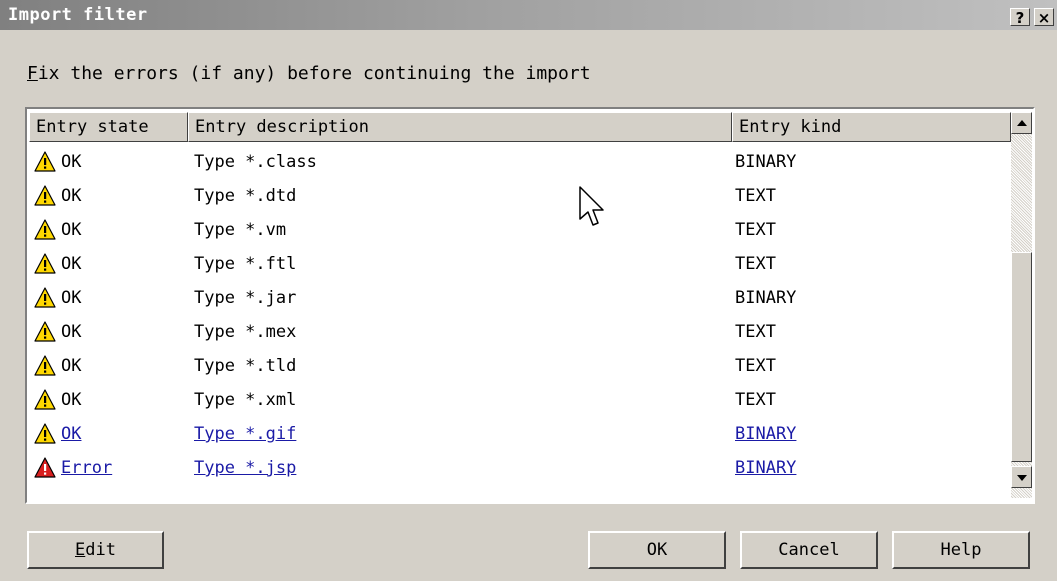  What do you see at coordinates (32, 73) in the screenshot?
I see `instruction-accel: F` at bounding box center [32, 73].